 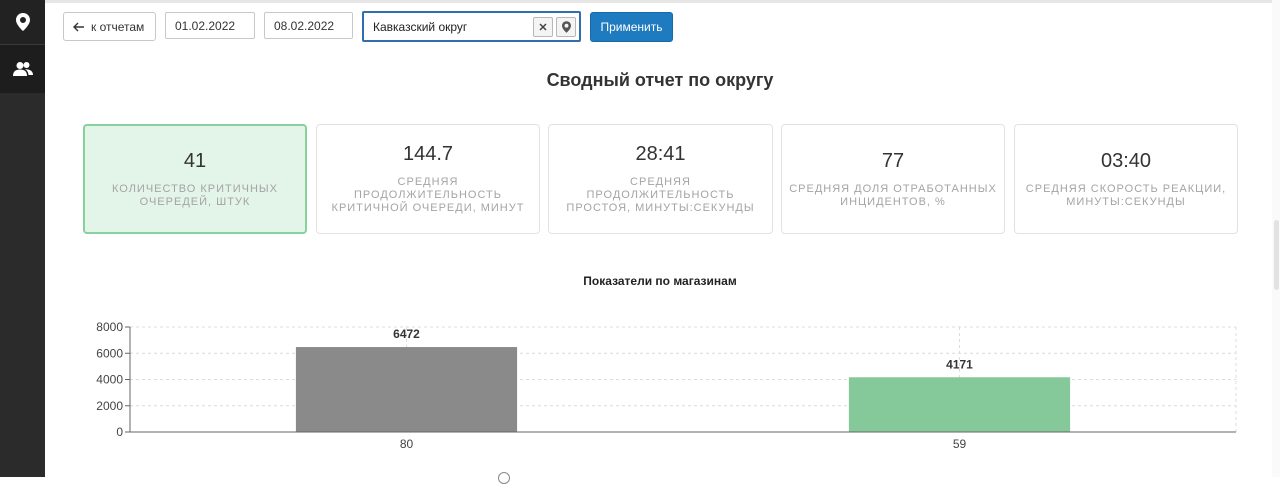 I want to click on sidebar-item-users, so click(x=22, y=69).